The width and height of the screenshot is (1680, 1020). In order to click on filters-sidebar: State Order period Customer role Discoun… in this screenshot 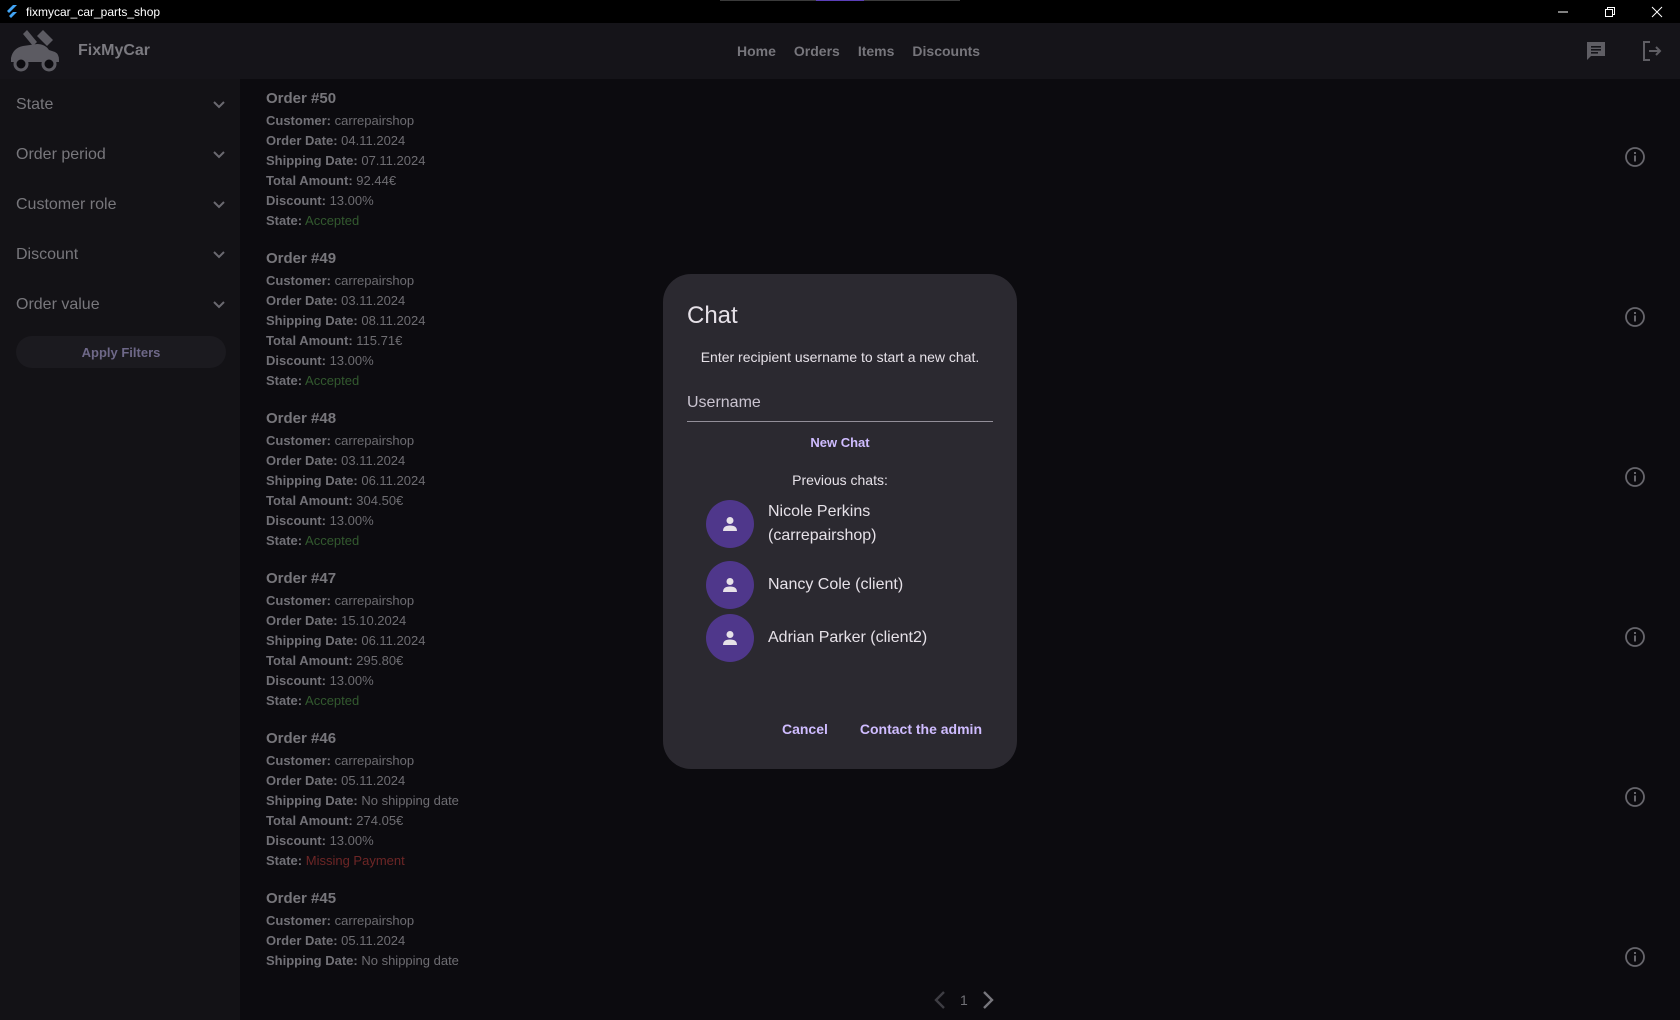, I will do `click(120, 549)`.